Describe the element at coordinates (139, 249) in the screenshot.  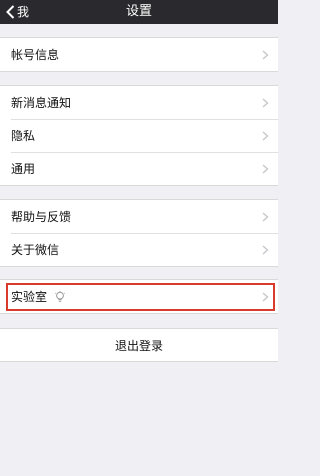
I see `settings-item-about-wechat: 关于微信` at that location.